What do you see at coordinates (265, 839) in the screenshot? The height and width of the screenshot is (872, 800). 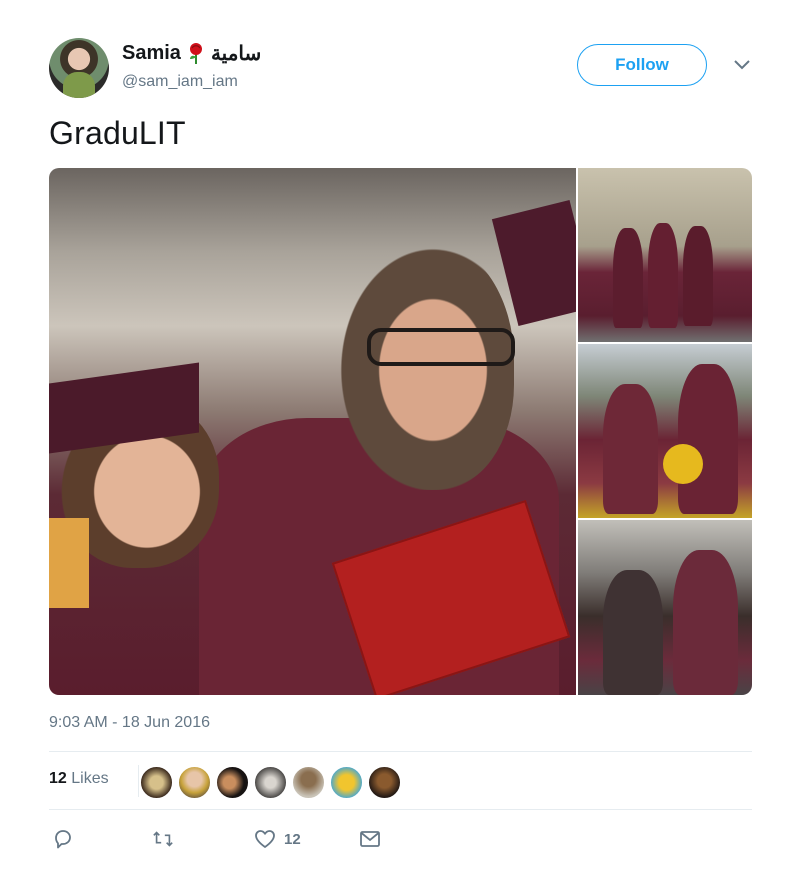 I see `heart-icon` at bounding box center [265, 839].